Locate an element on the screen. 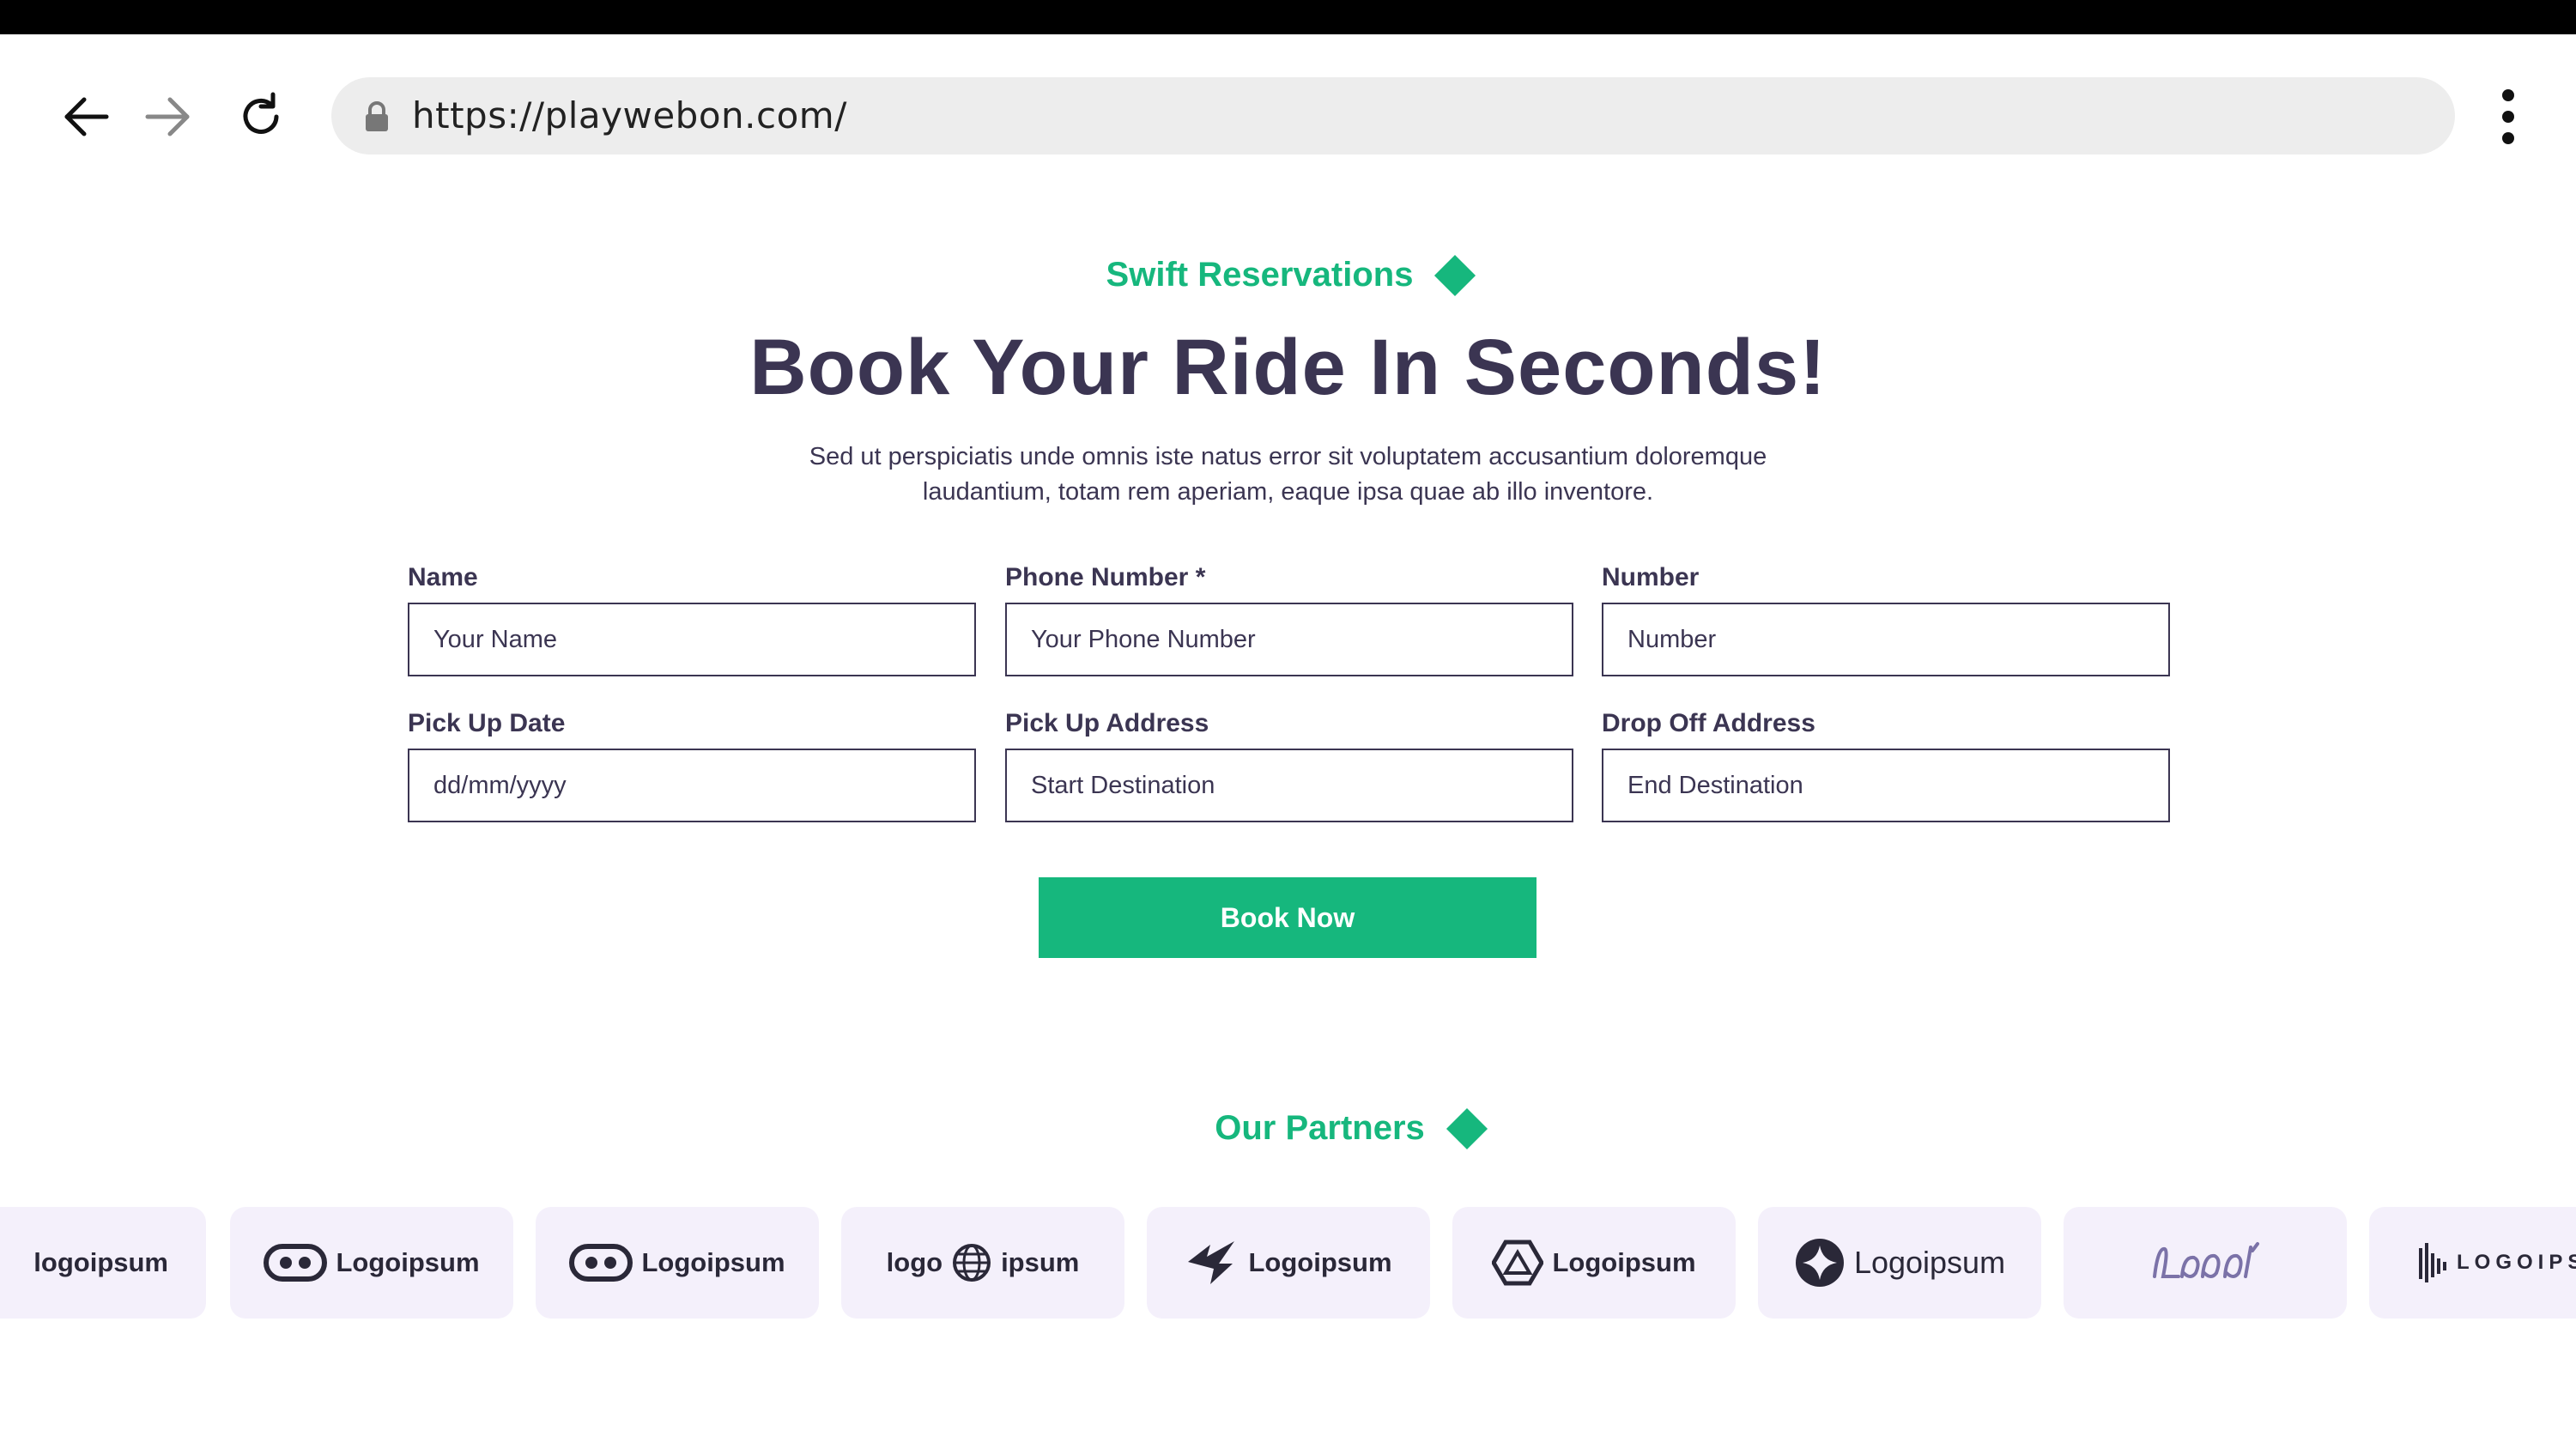 Image resolution: width=2576 pixels, height=1449 pixels. book-now-button: Book Now is located at coordinates (1288, 917).